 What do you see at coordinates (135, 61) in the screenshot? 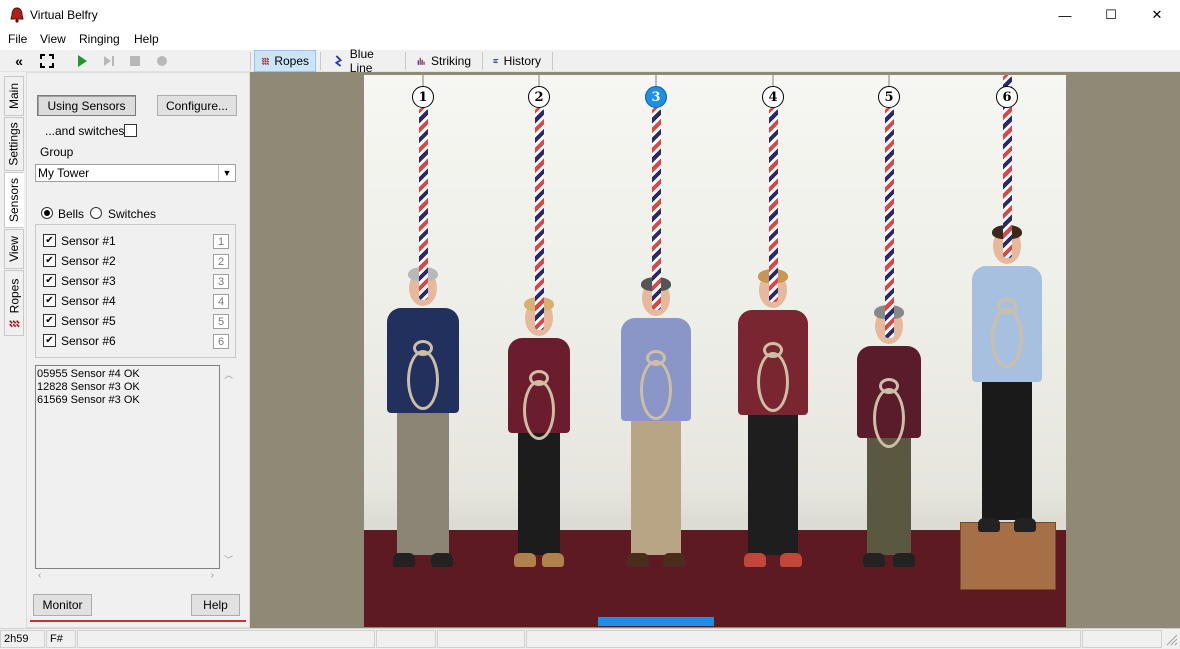
I see `stop-icon` at bounding box center [135, 61].